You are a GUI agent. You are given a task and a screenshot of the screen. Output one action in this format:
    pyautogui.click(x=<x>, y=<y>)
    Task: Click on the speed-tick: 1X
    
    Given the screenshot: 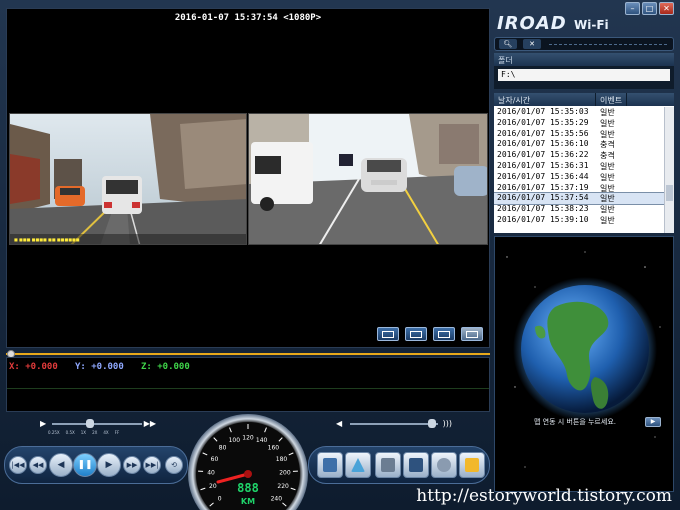 What is the action you would take?
    pyautogui.click(x=83, y=432)
    